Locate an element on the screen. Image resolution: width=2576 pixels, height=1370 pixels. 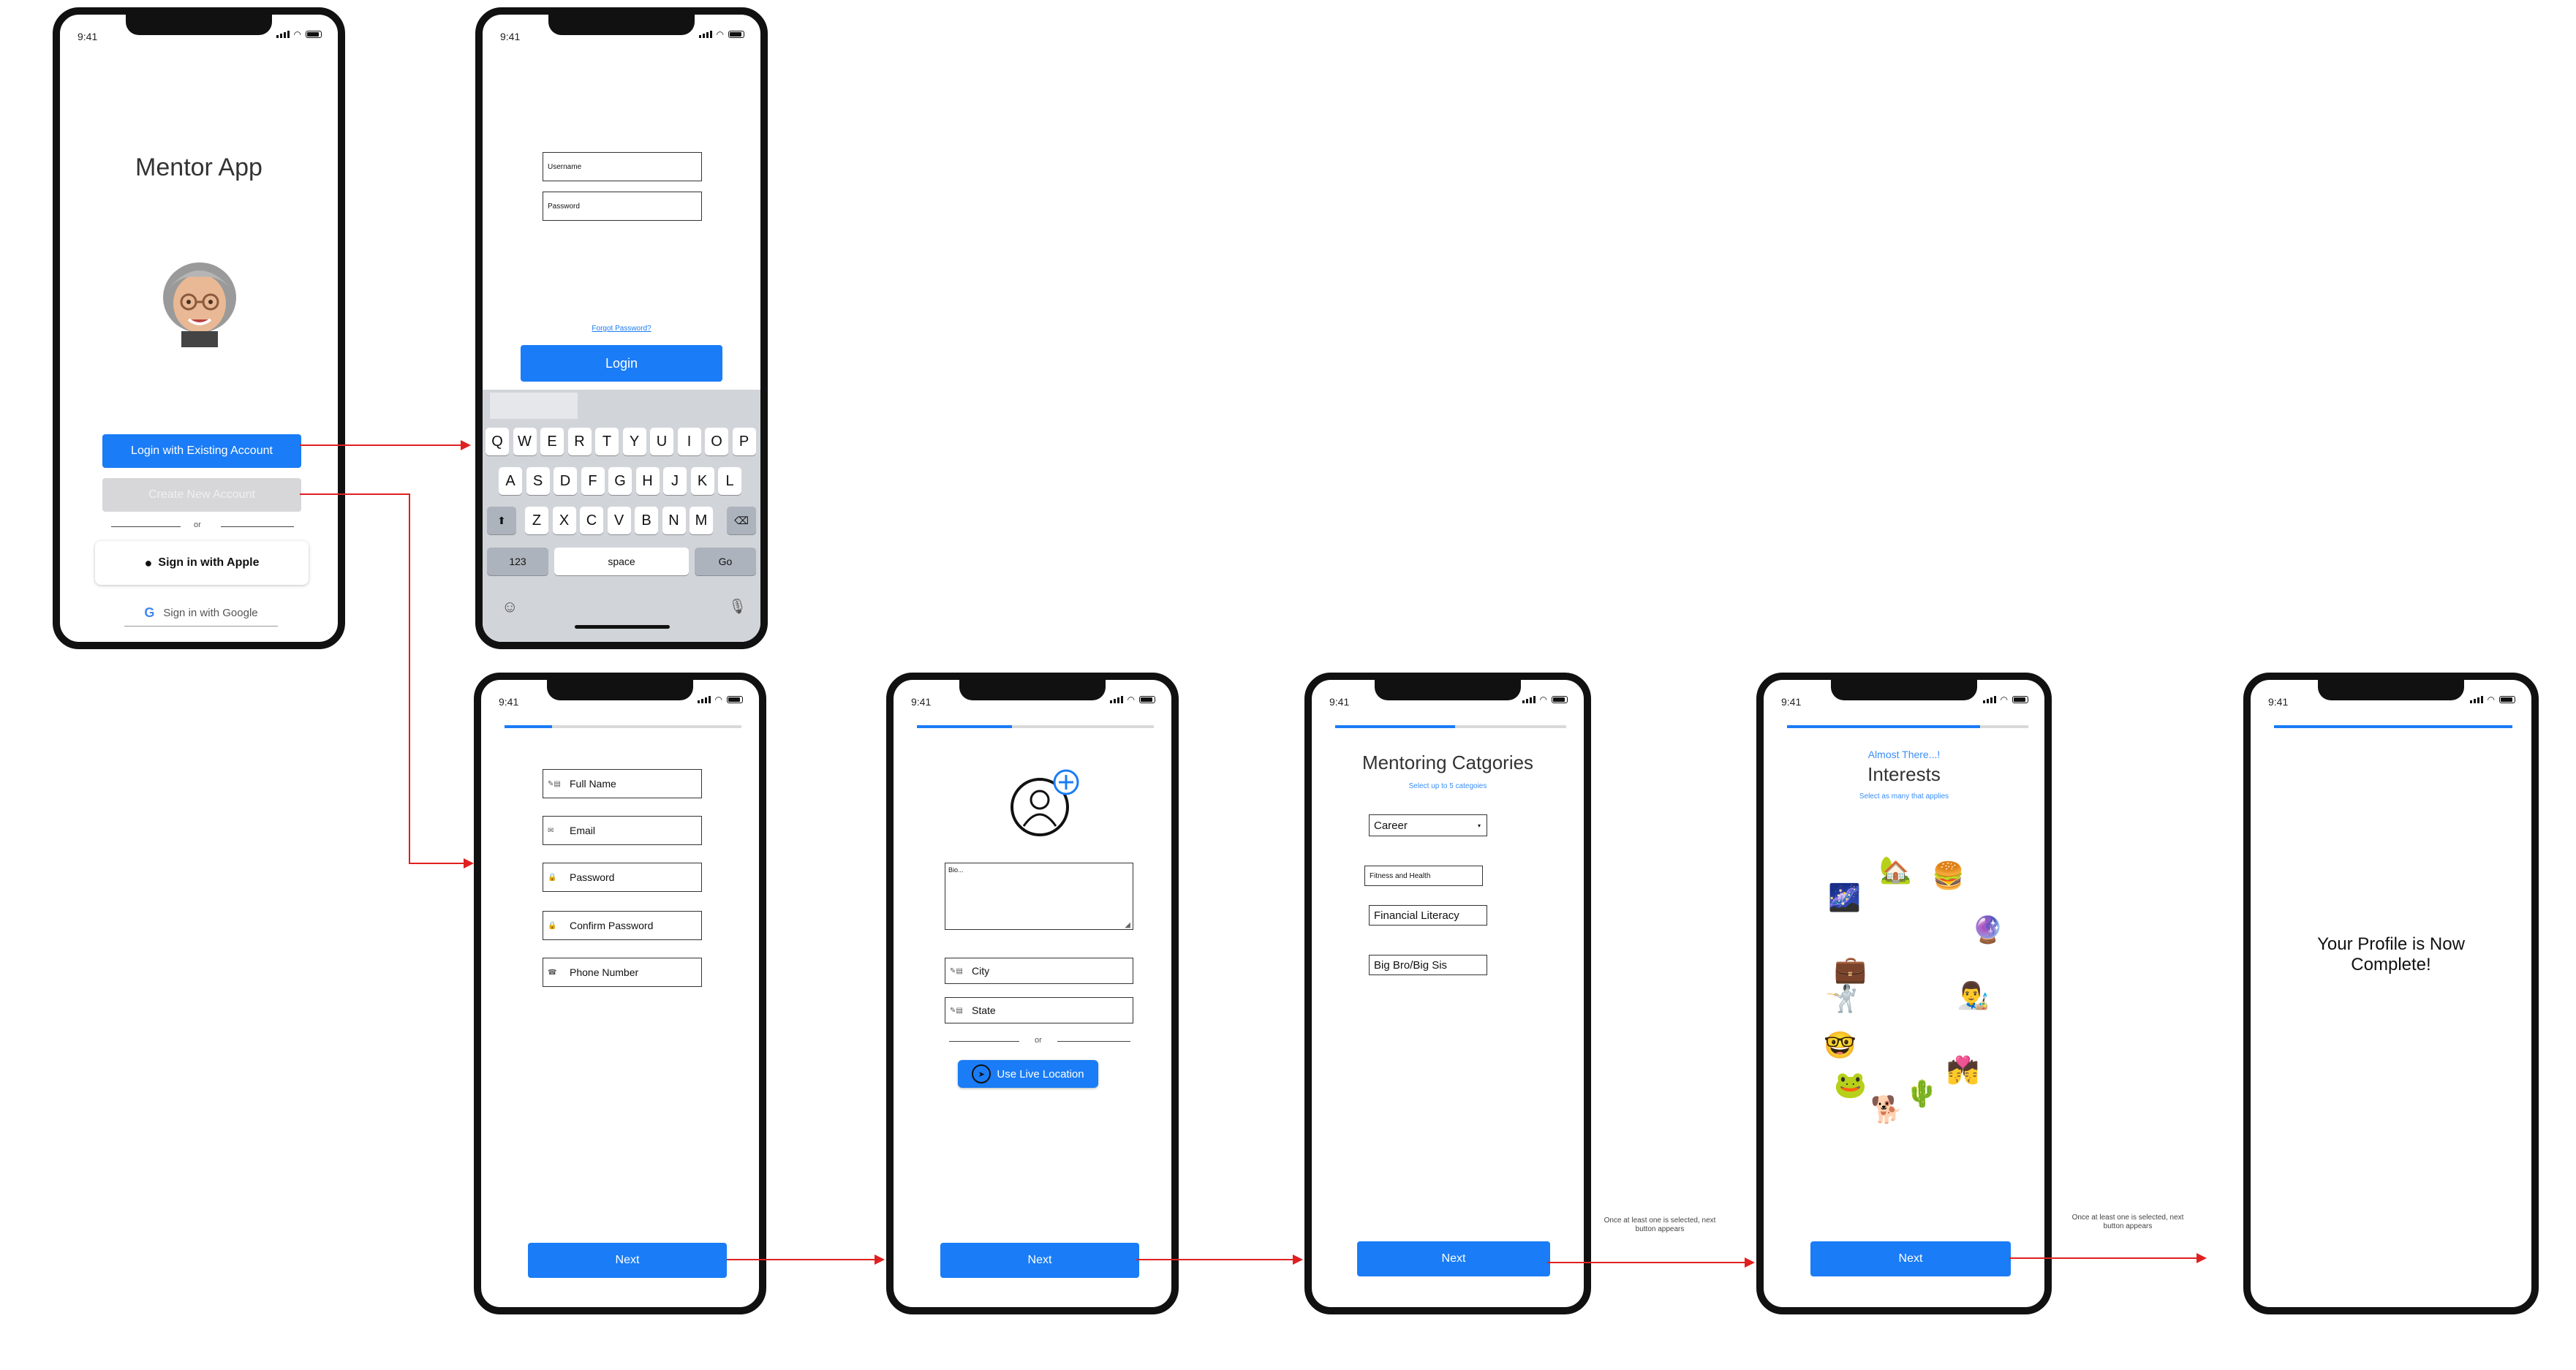
interest-artist-icon: 👨‍🎨 is located at coordinates (1973, 995).